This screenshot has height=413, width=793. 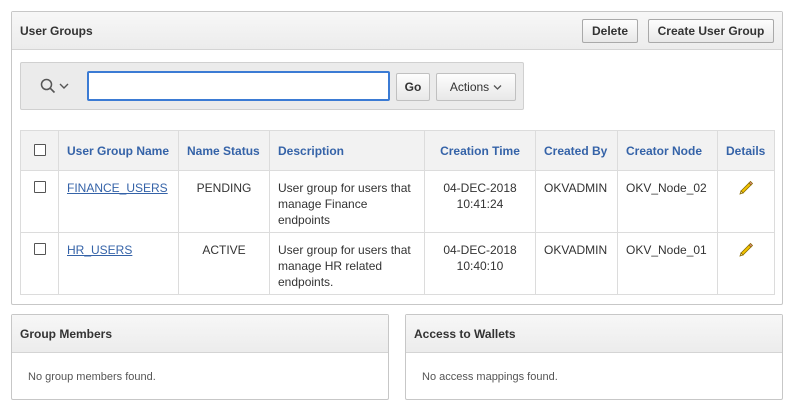 What do you see at coordinates (465, 333) in the screenshot?
I see `access-to-wallets-title: Access to Wallets` at bounding box center [465, 333].